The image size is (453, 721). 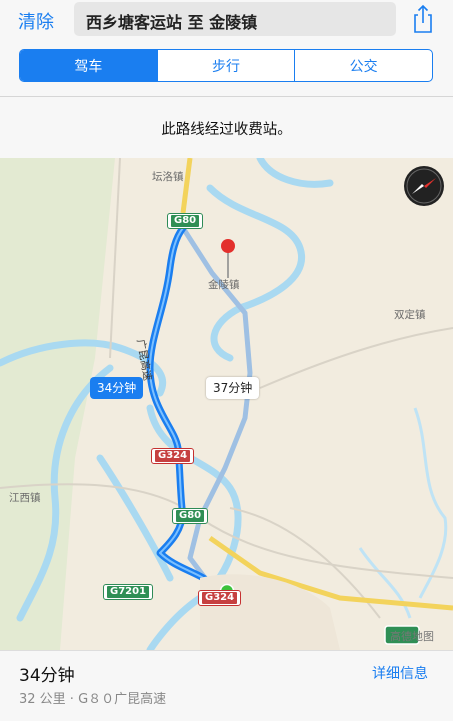 I want to click on route-time-callout: 34分钟, so click(x=117, y=388).